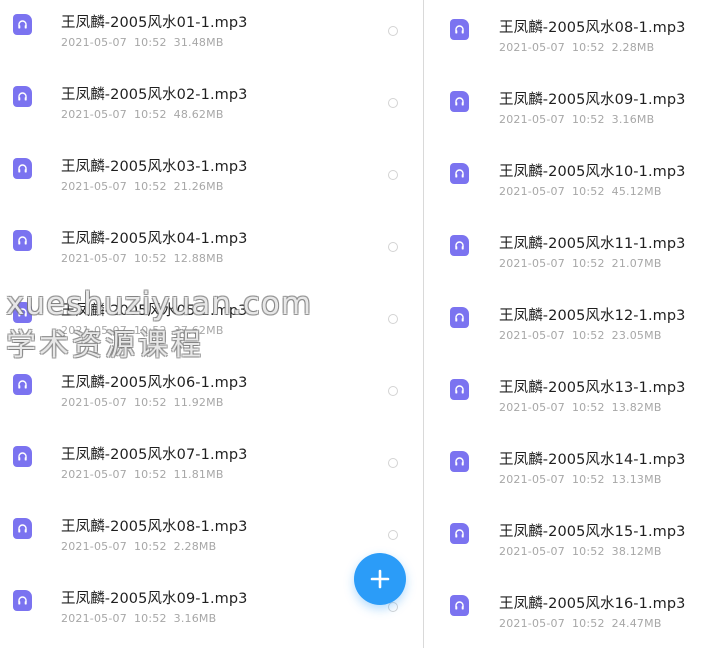  I want to click on add-button, so click(380, 579).